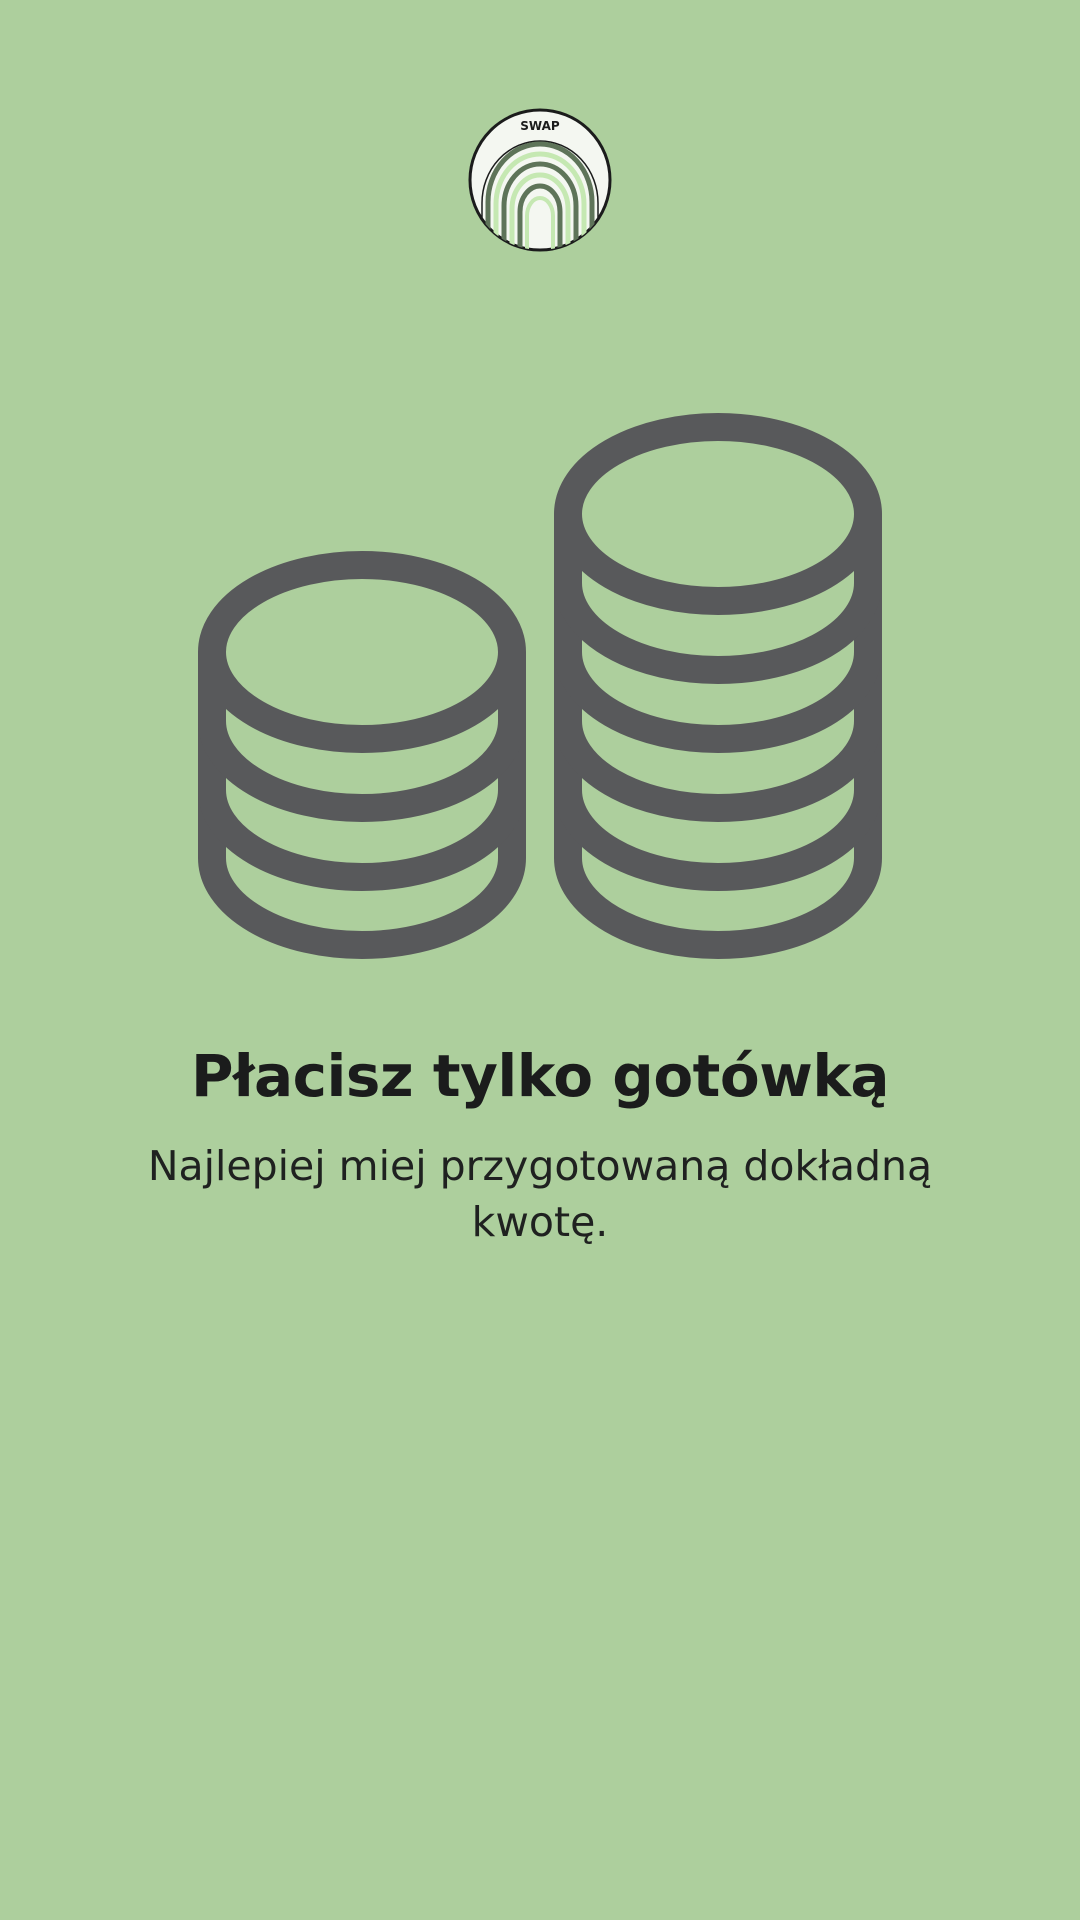 The height and width of the screenshot is (1920, 1080). Describe the element at coordinates (362, 755) in the screenshot. I see `left-coin-stack` at that location.